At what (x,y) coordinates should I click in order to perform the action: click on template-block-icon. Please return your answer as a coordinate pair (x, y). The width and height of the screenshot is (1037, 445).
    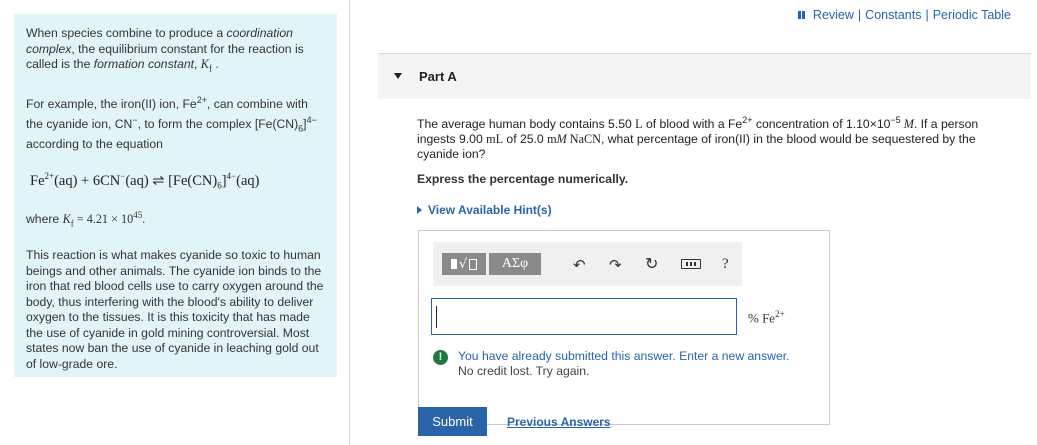
    Looking at the image, I should click on (453, 264).